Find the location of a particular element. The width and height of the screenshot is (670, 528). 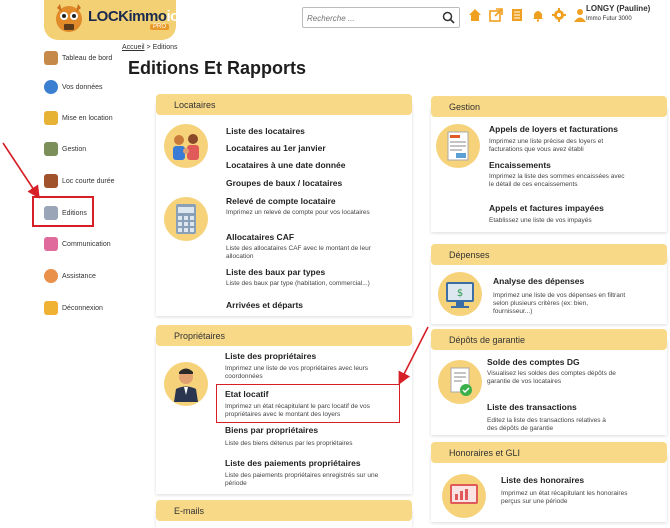

proprietaires-header: Propriétaires is located at coordinates (284, 335).